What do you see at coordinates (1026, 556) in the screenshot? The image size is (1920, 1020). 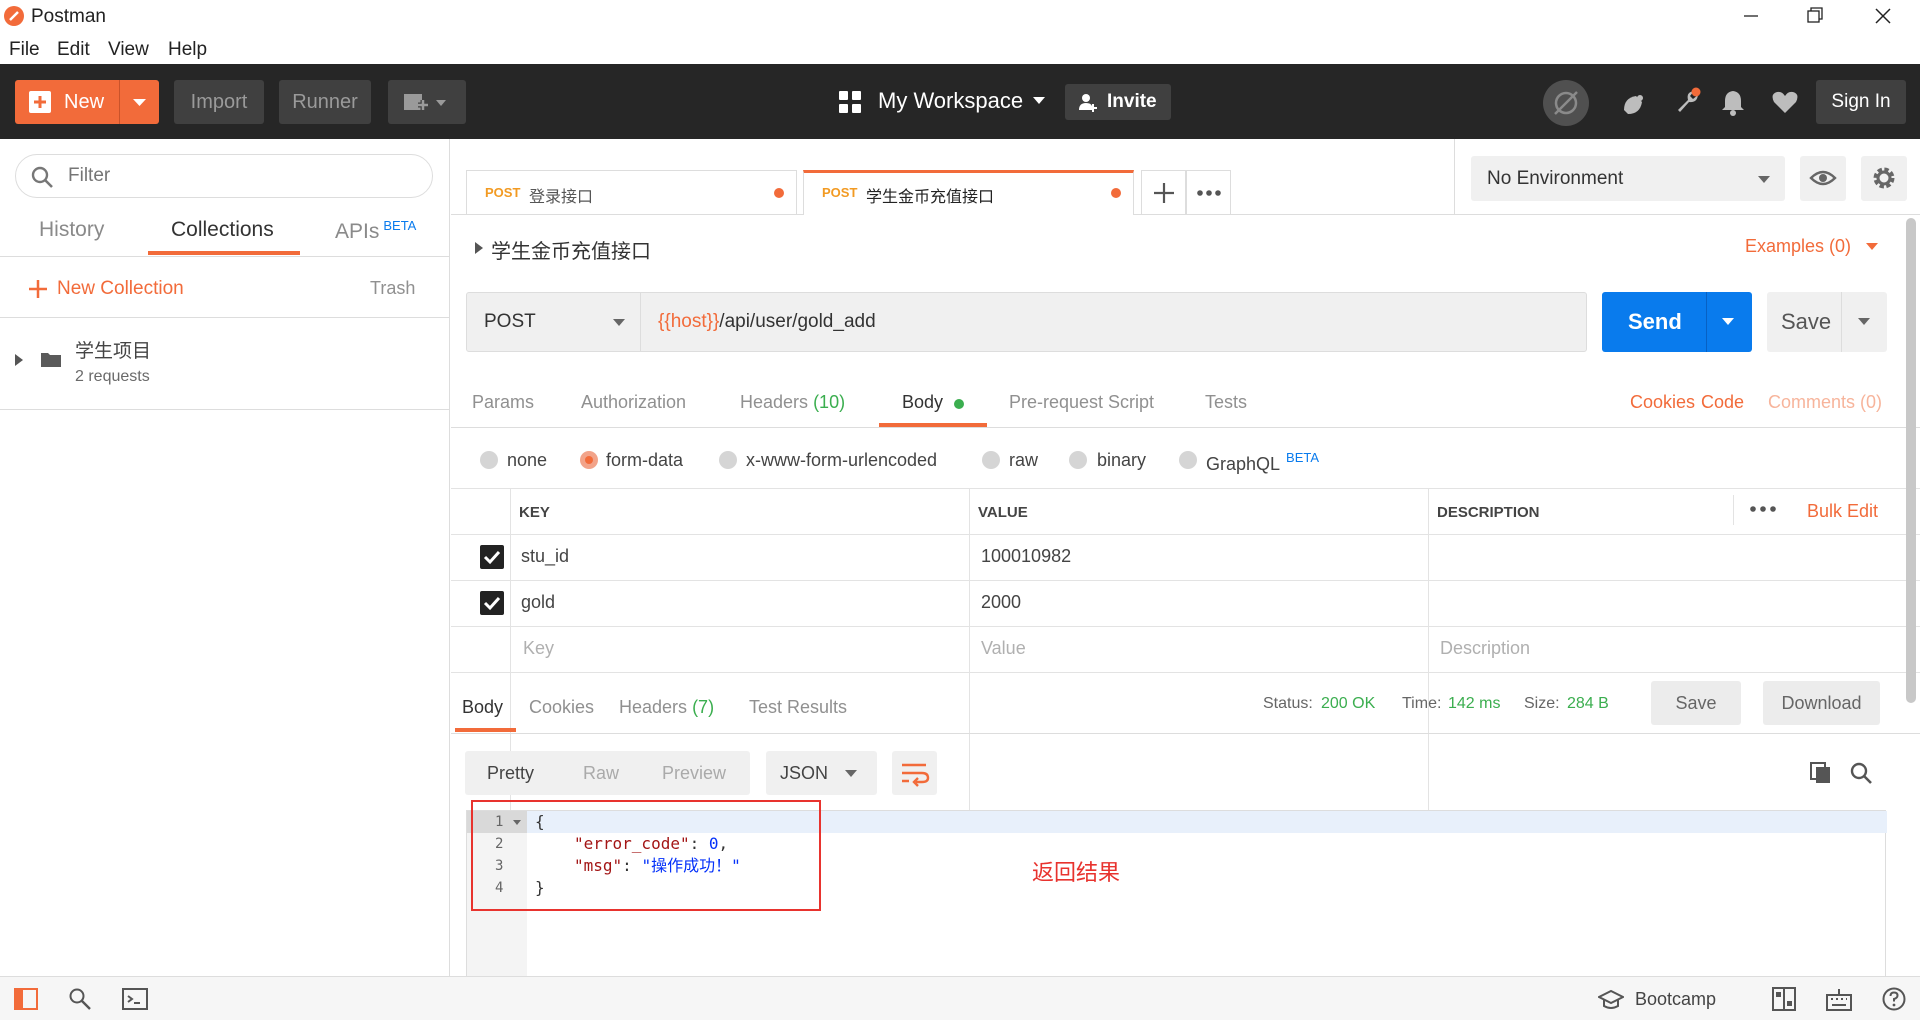 I see `row-value: 100010982` at bounding box center [1026, 556].